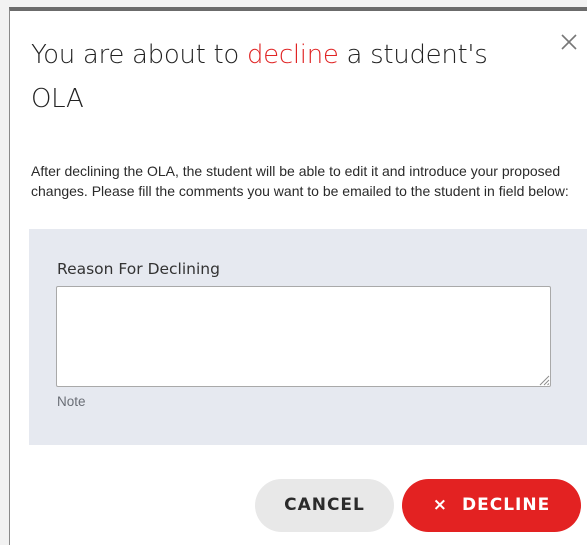 Image resolution: width=587 pixels, height=545 pixels. What do you see at coordinates (139, 55) in the screenshot?
I see `title-prefix: You are about to` at bounding box center [139, 55].